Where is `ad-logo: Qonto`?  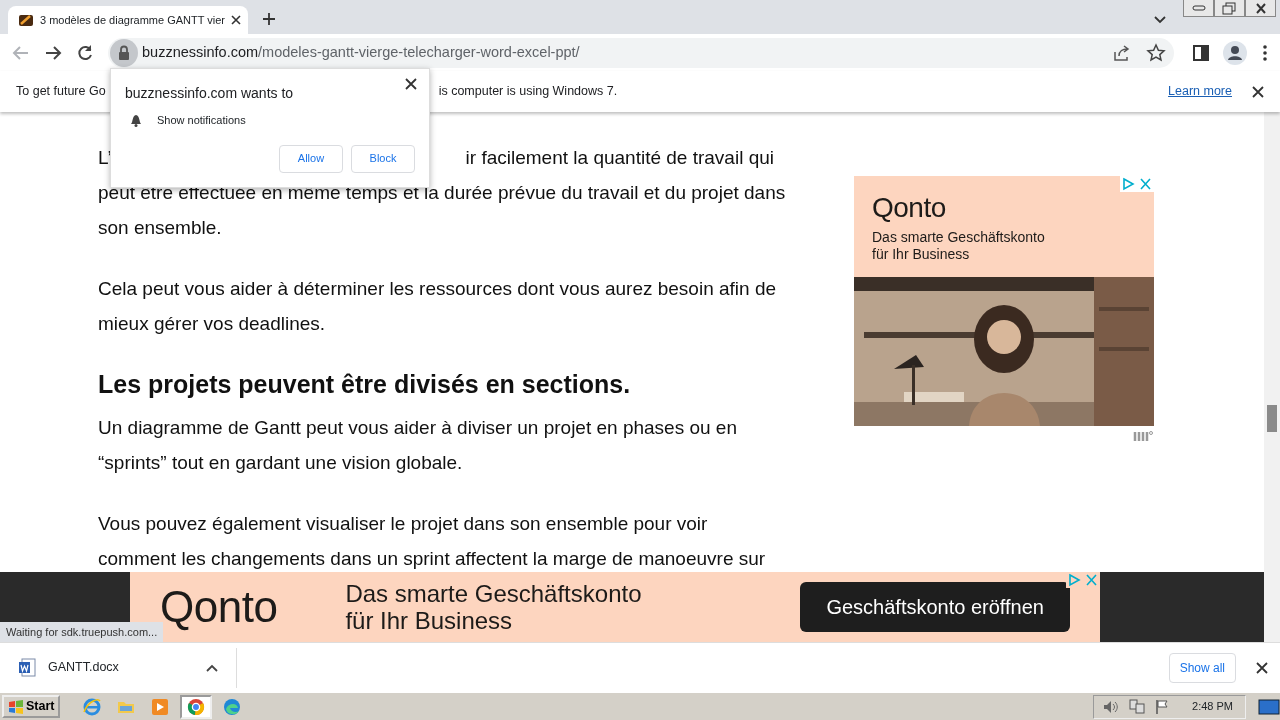
ad-logo: Qonto is located at coordinates (909, 208).